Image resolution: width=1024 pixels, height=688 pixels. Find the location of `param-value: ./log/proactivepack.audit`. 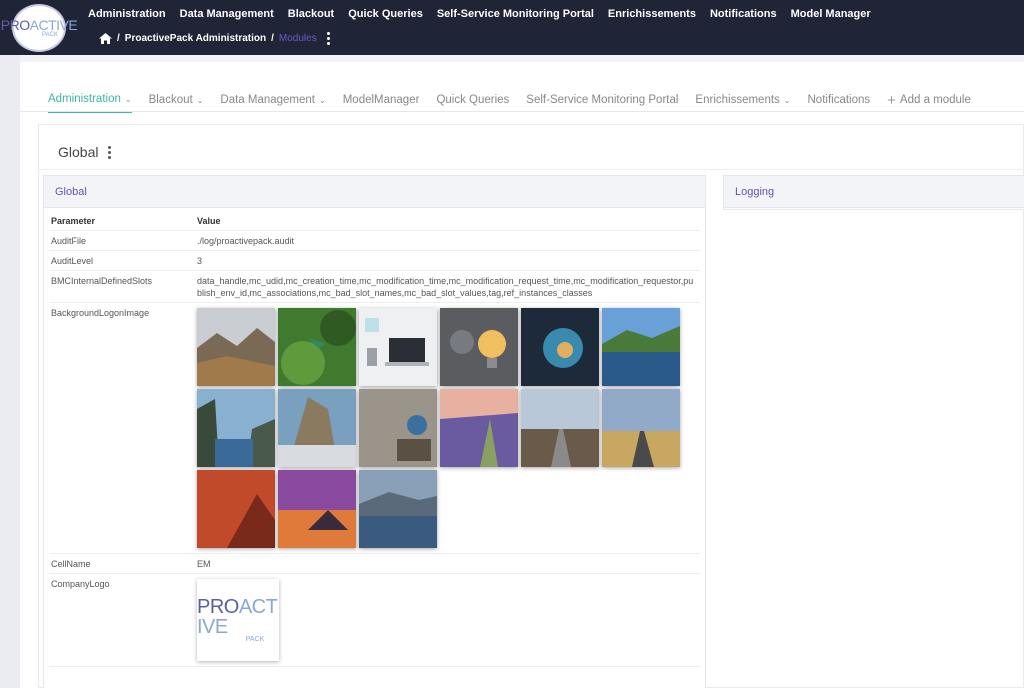

param-value: ./log/proactivepack.audit is located at coordinates (447, 240).